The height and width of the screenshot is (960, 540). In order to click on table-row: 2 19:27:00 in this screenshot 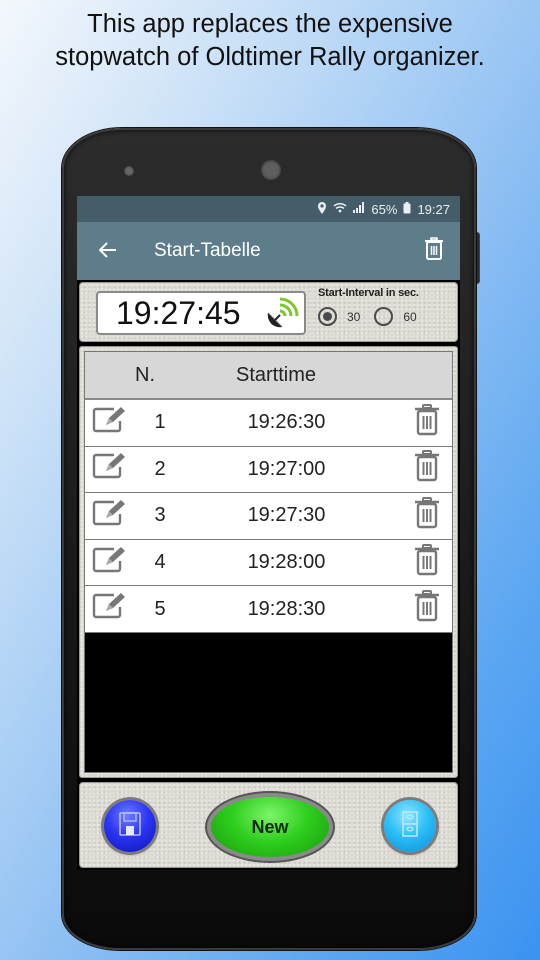, I will do `click(268, 470)`.